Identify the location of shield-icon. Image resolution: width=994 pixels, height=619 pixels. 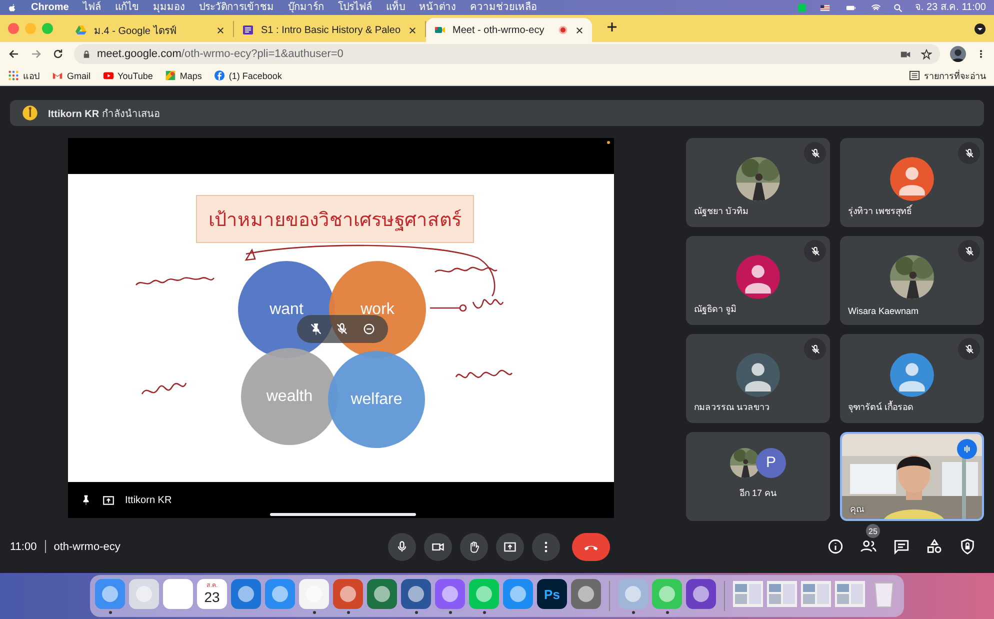
(967, 546).